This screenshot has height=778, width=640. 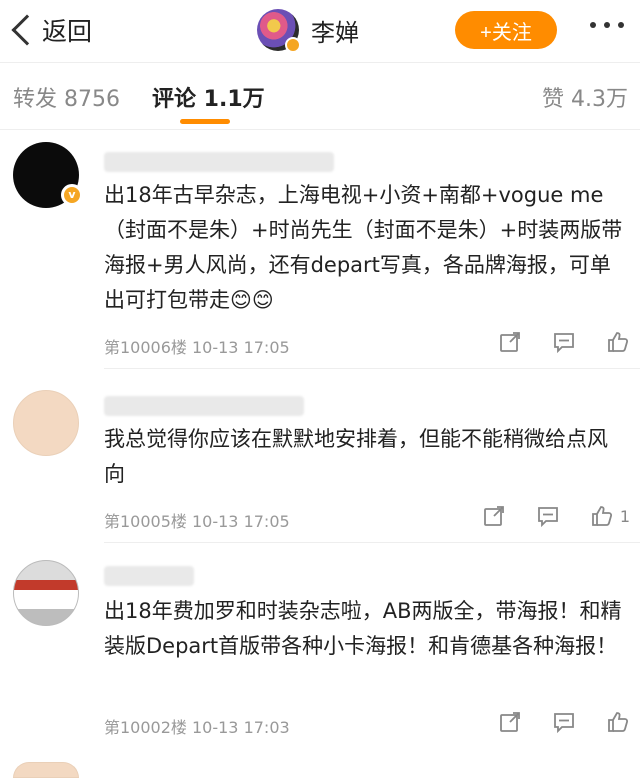 I want to click on comment-actions: 1, so click(x=541, y=516).